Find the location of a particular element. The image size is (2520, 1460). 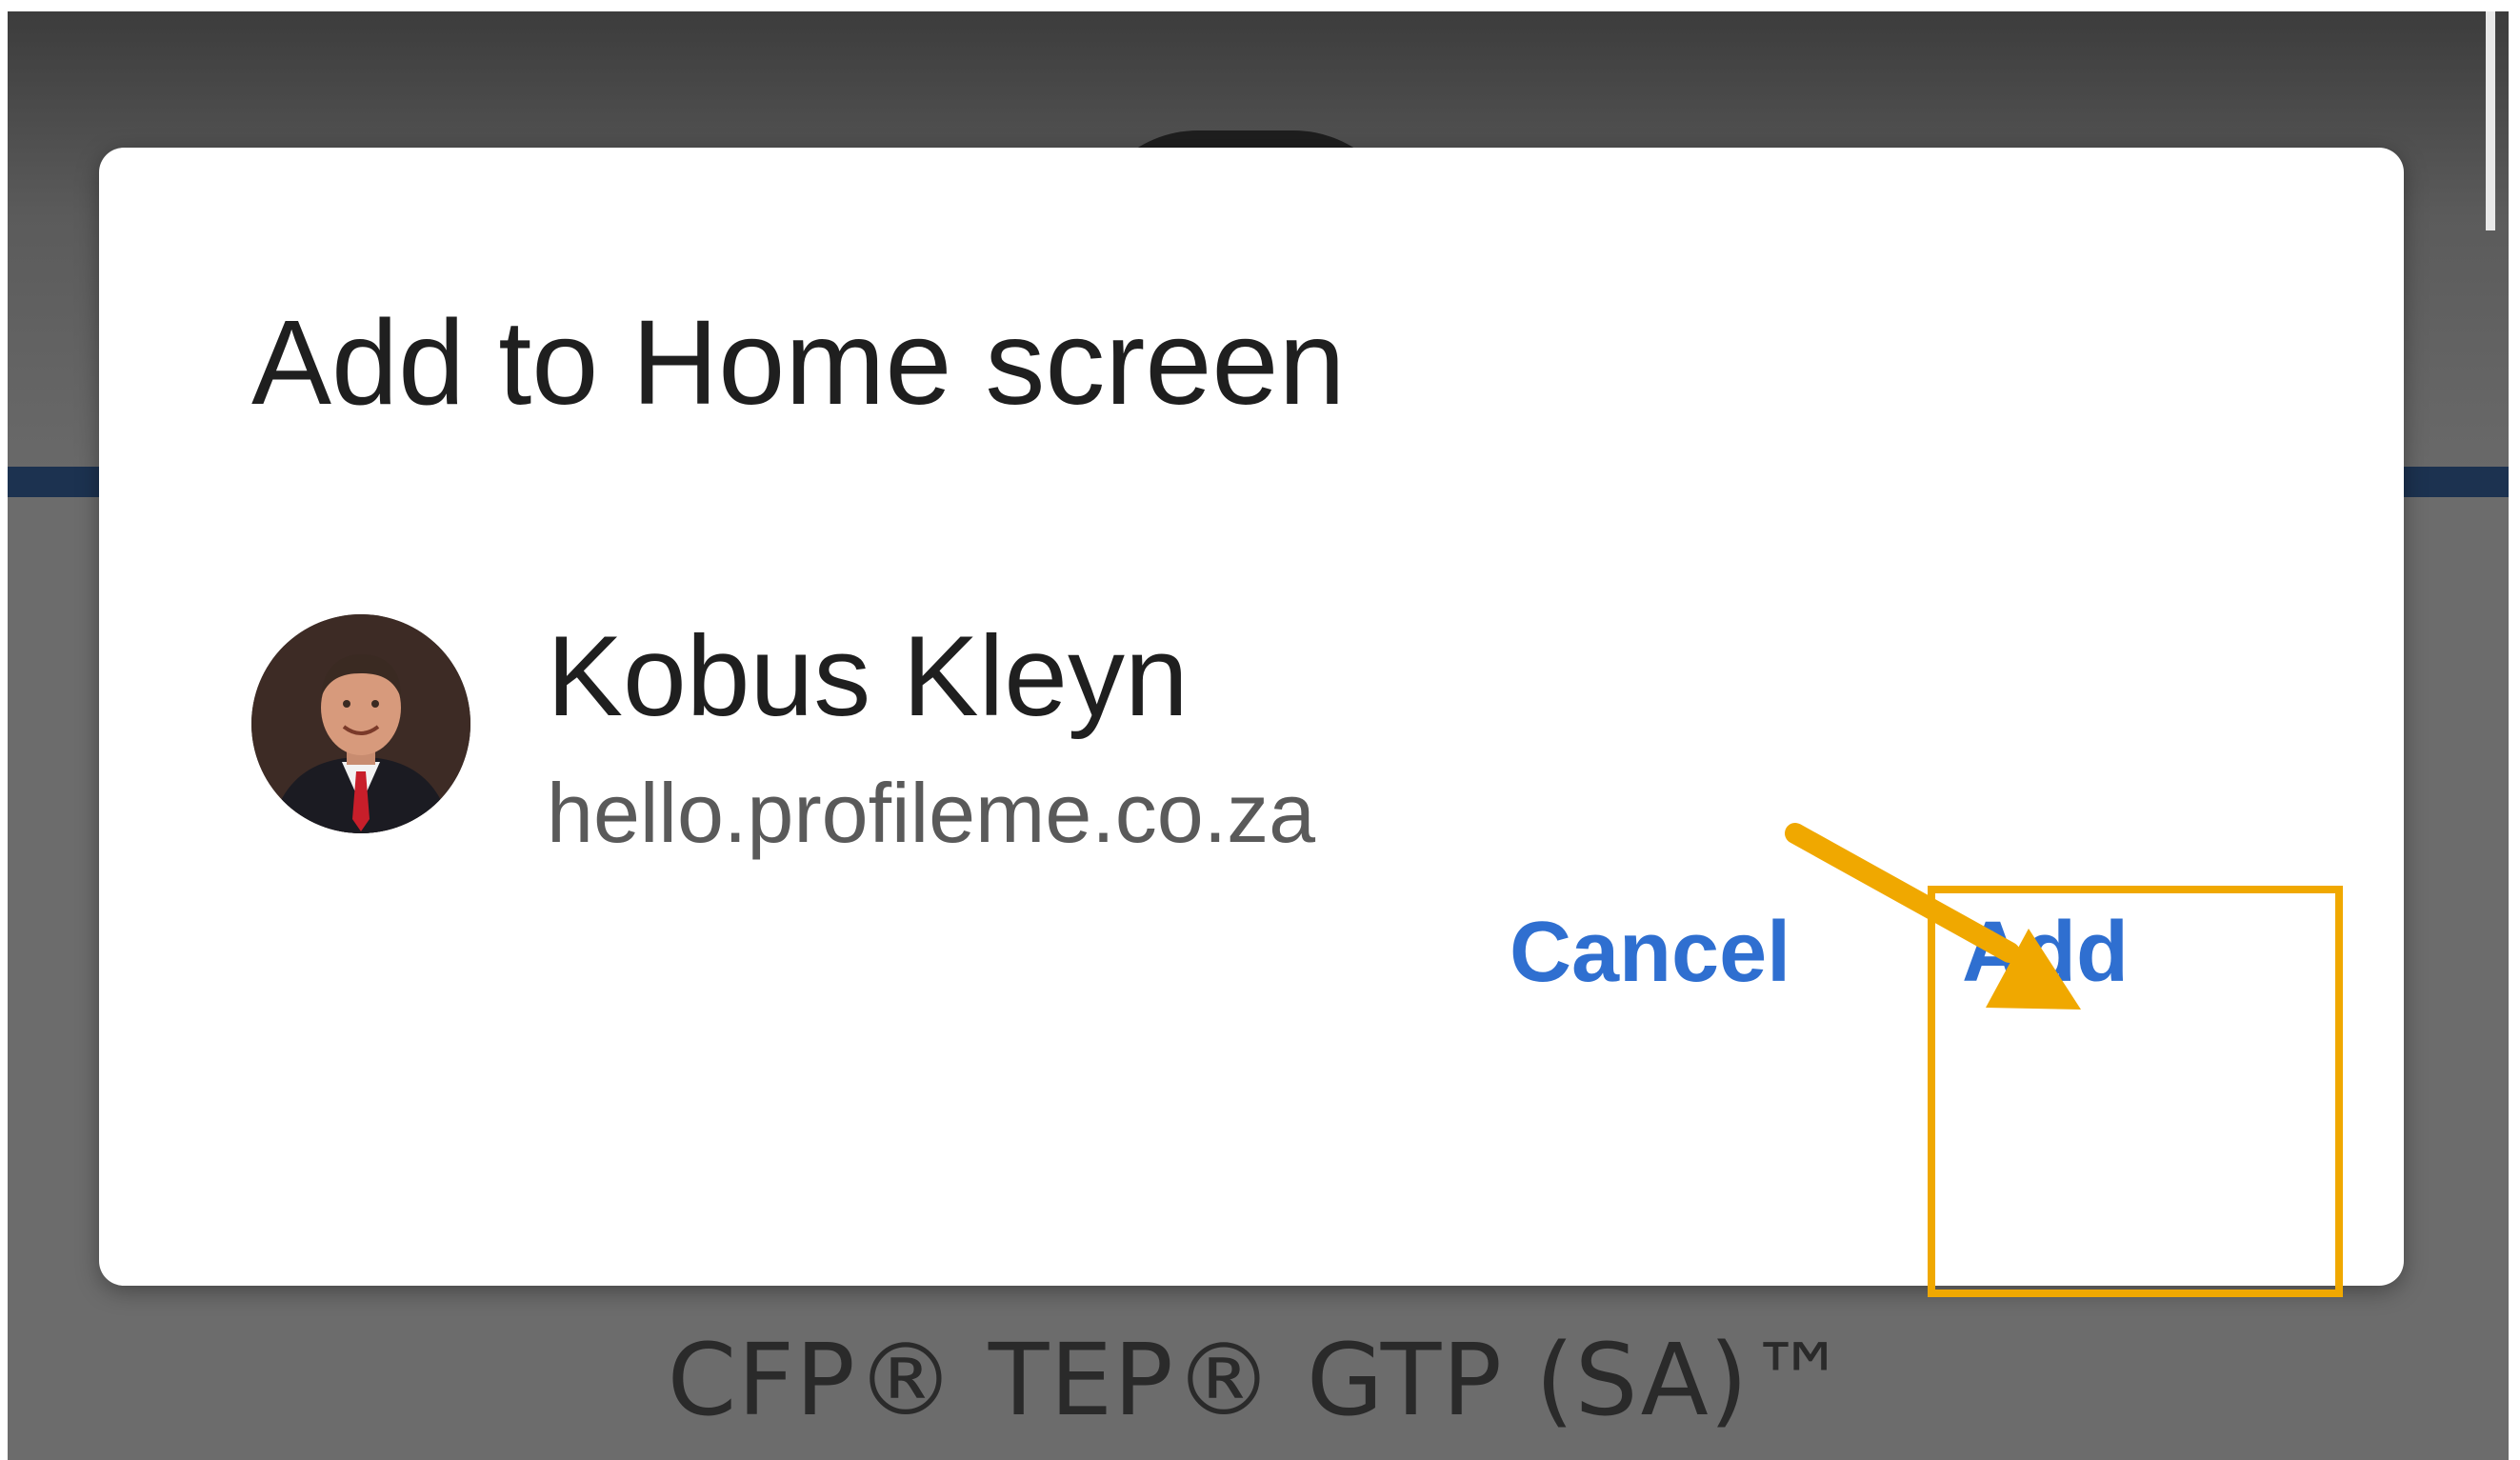

cancel-button: Cancel is located at coordinates (1650, 952).